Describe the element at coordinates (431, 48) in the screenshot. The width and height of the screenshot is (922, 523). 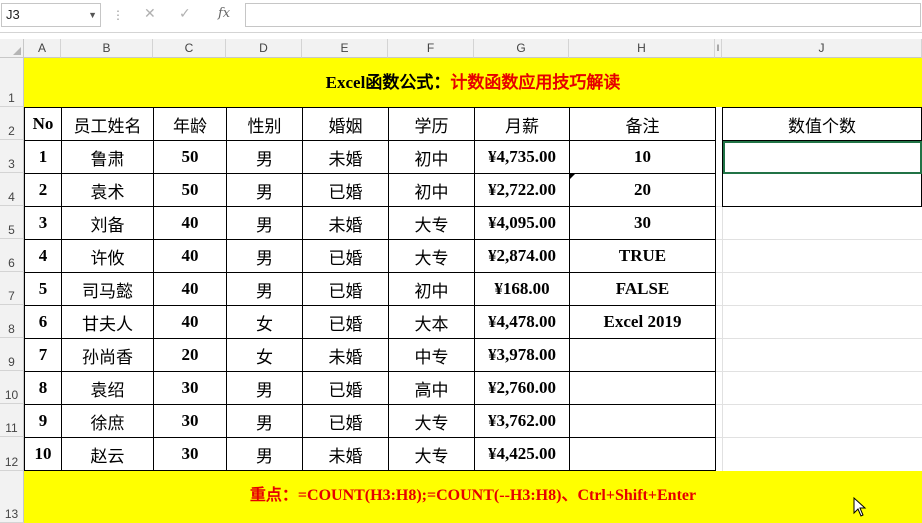
I see `column-header-f: F` at that location.